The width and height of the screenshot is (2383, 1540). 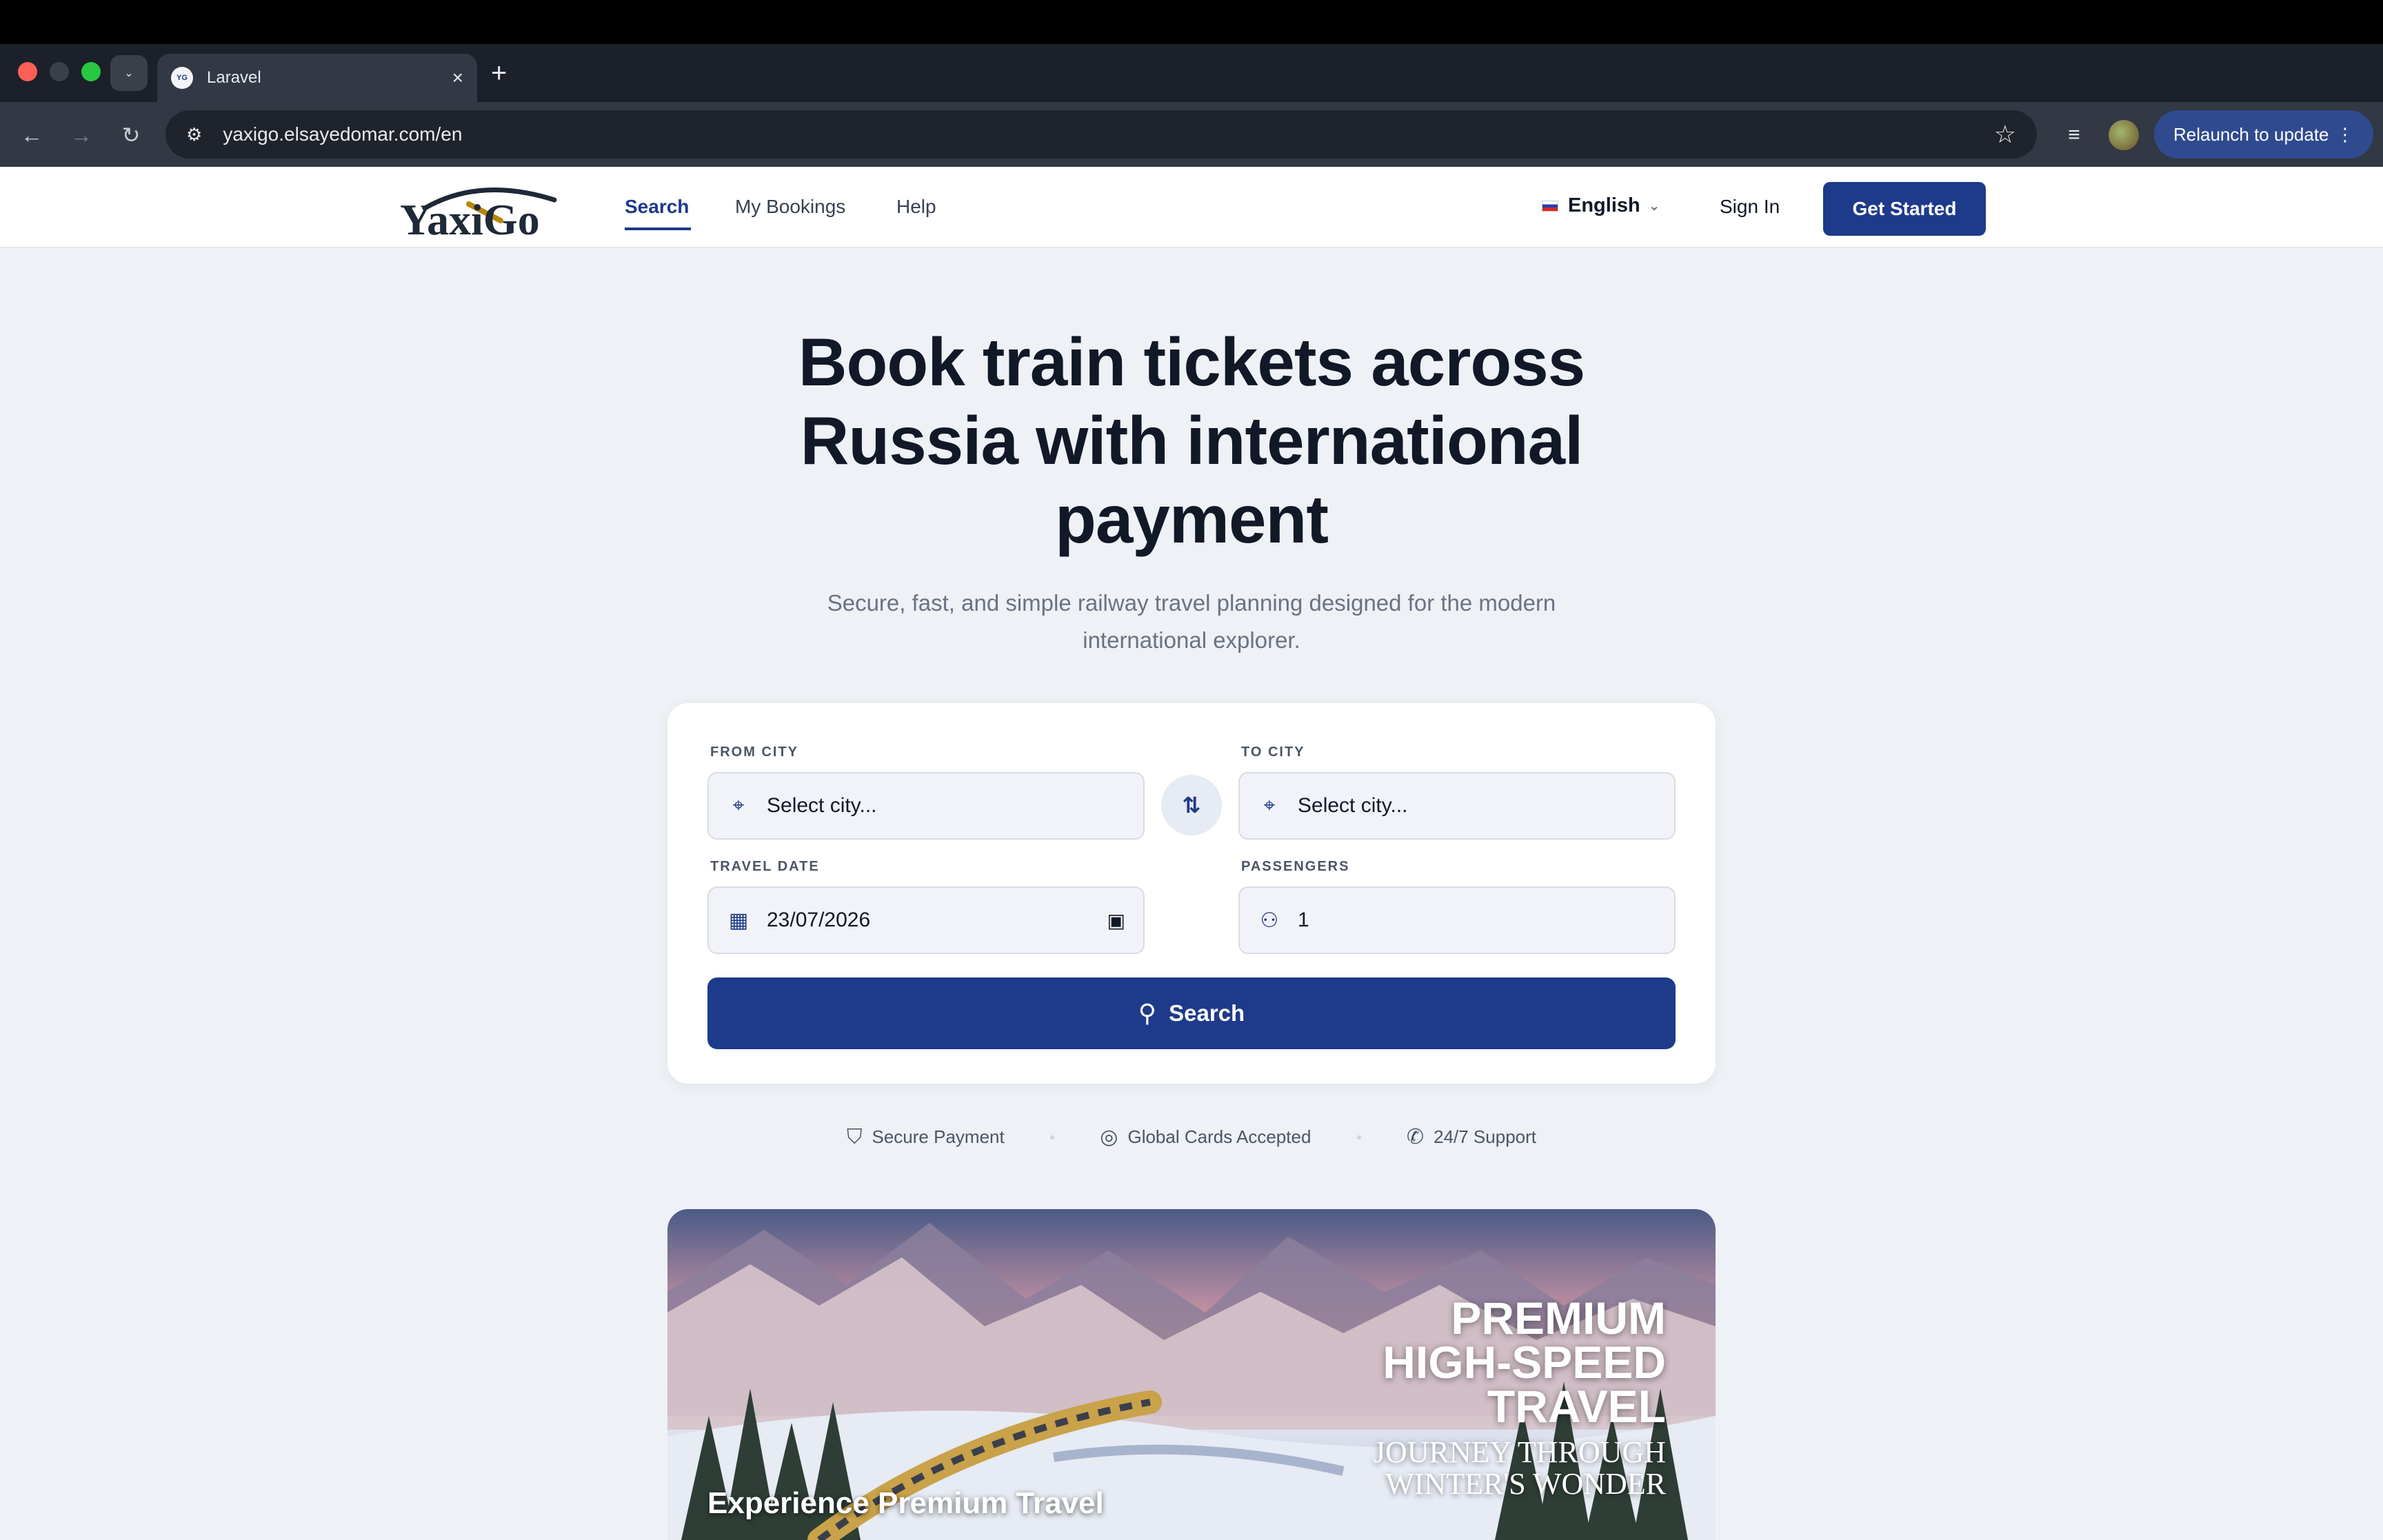 I want to click on minimize-window-button, so click(x=59, y=72).